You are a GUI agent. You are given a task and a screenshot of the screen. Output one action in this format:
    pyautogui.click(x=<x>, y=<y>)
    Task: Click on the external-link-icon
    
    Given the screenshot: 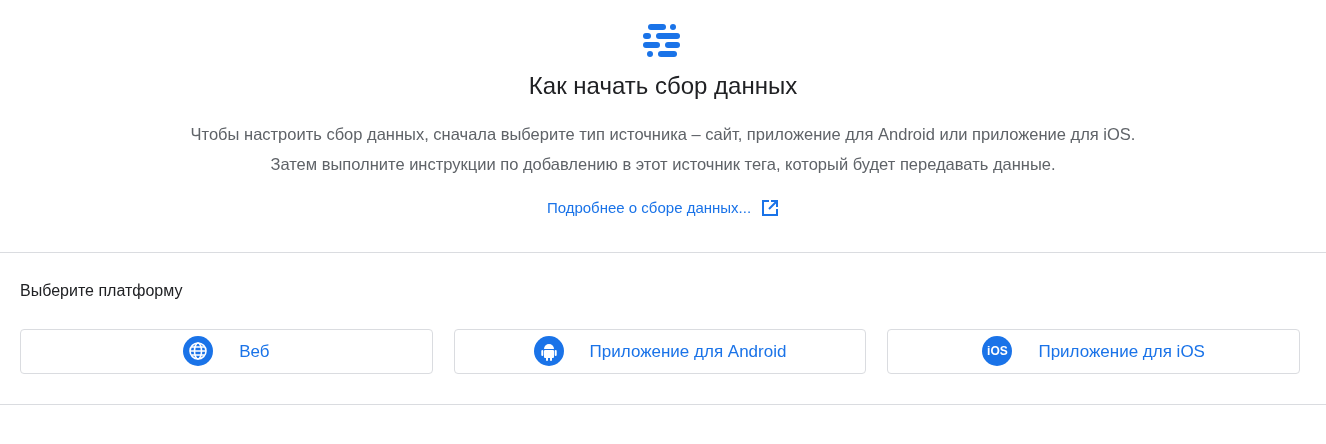 What is the action you would take?
    pyautogui.click(x=770, y=208)
    